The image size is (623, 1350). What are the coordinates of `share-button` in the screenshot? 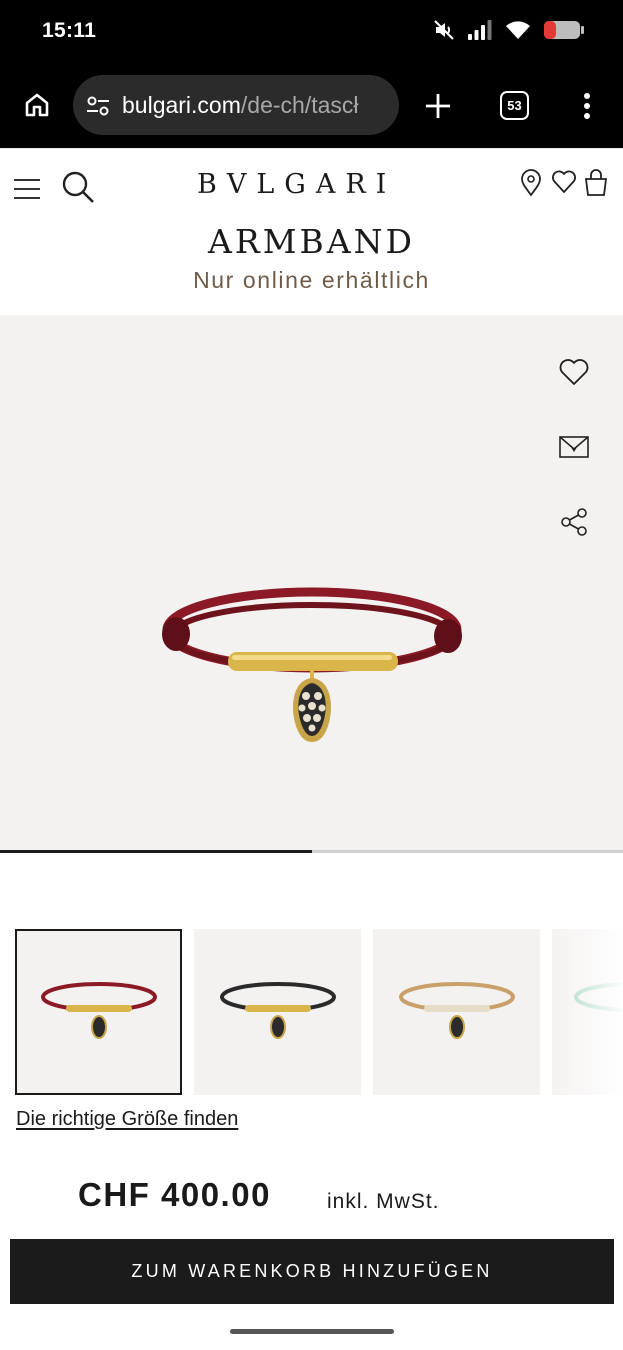 It's located at (574, 522).